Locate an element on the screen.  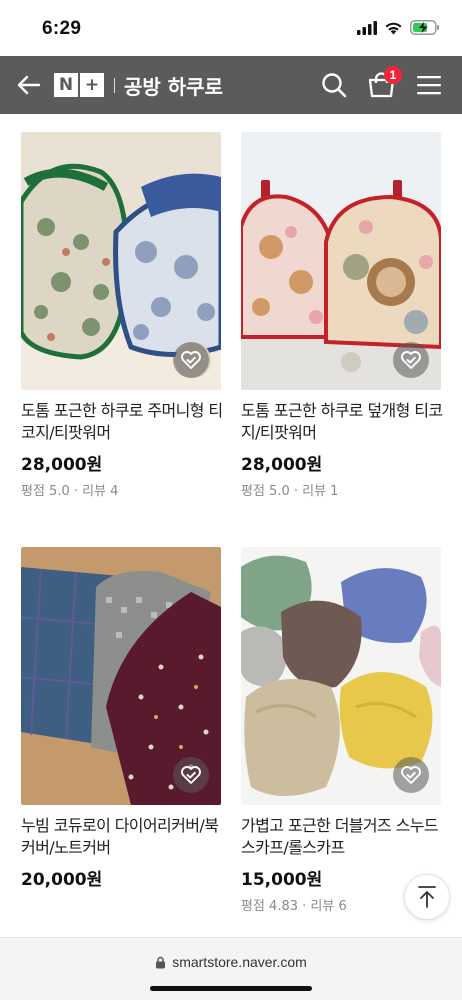
wifi-icon is located at coordinates (393, 28).